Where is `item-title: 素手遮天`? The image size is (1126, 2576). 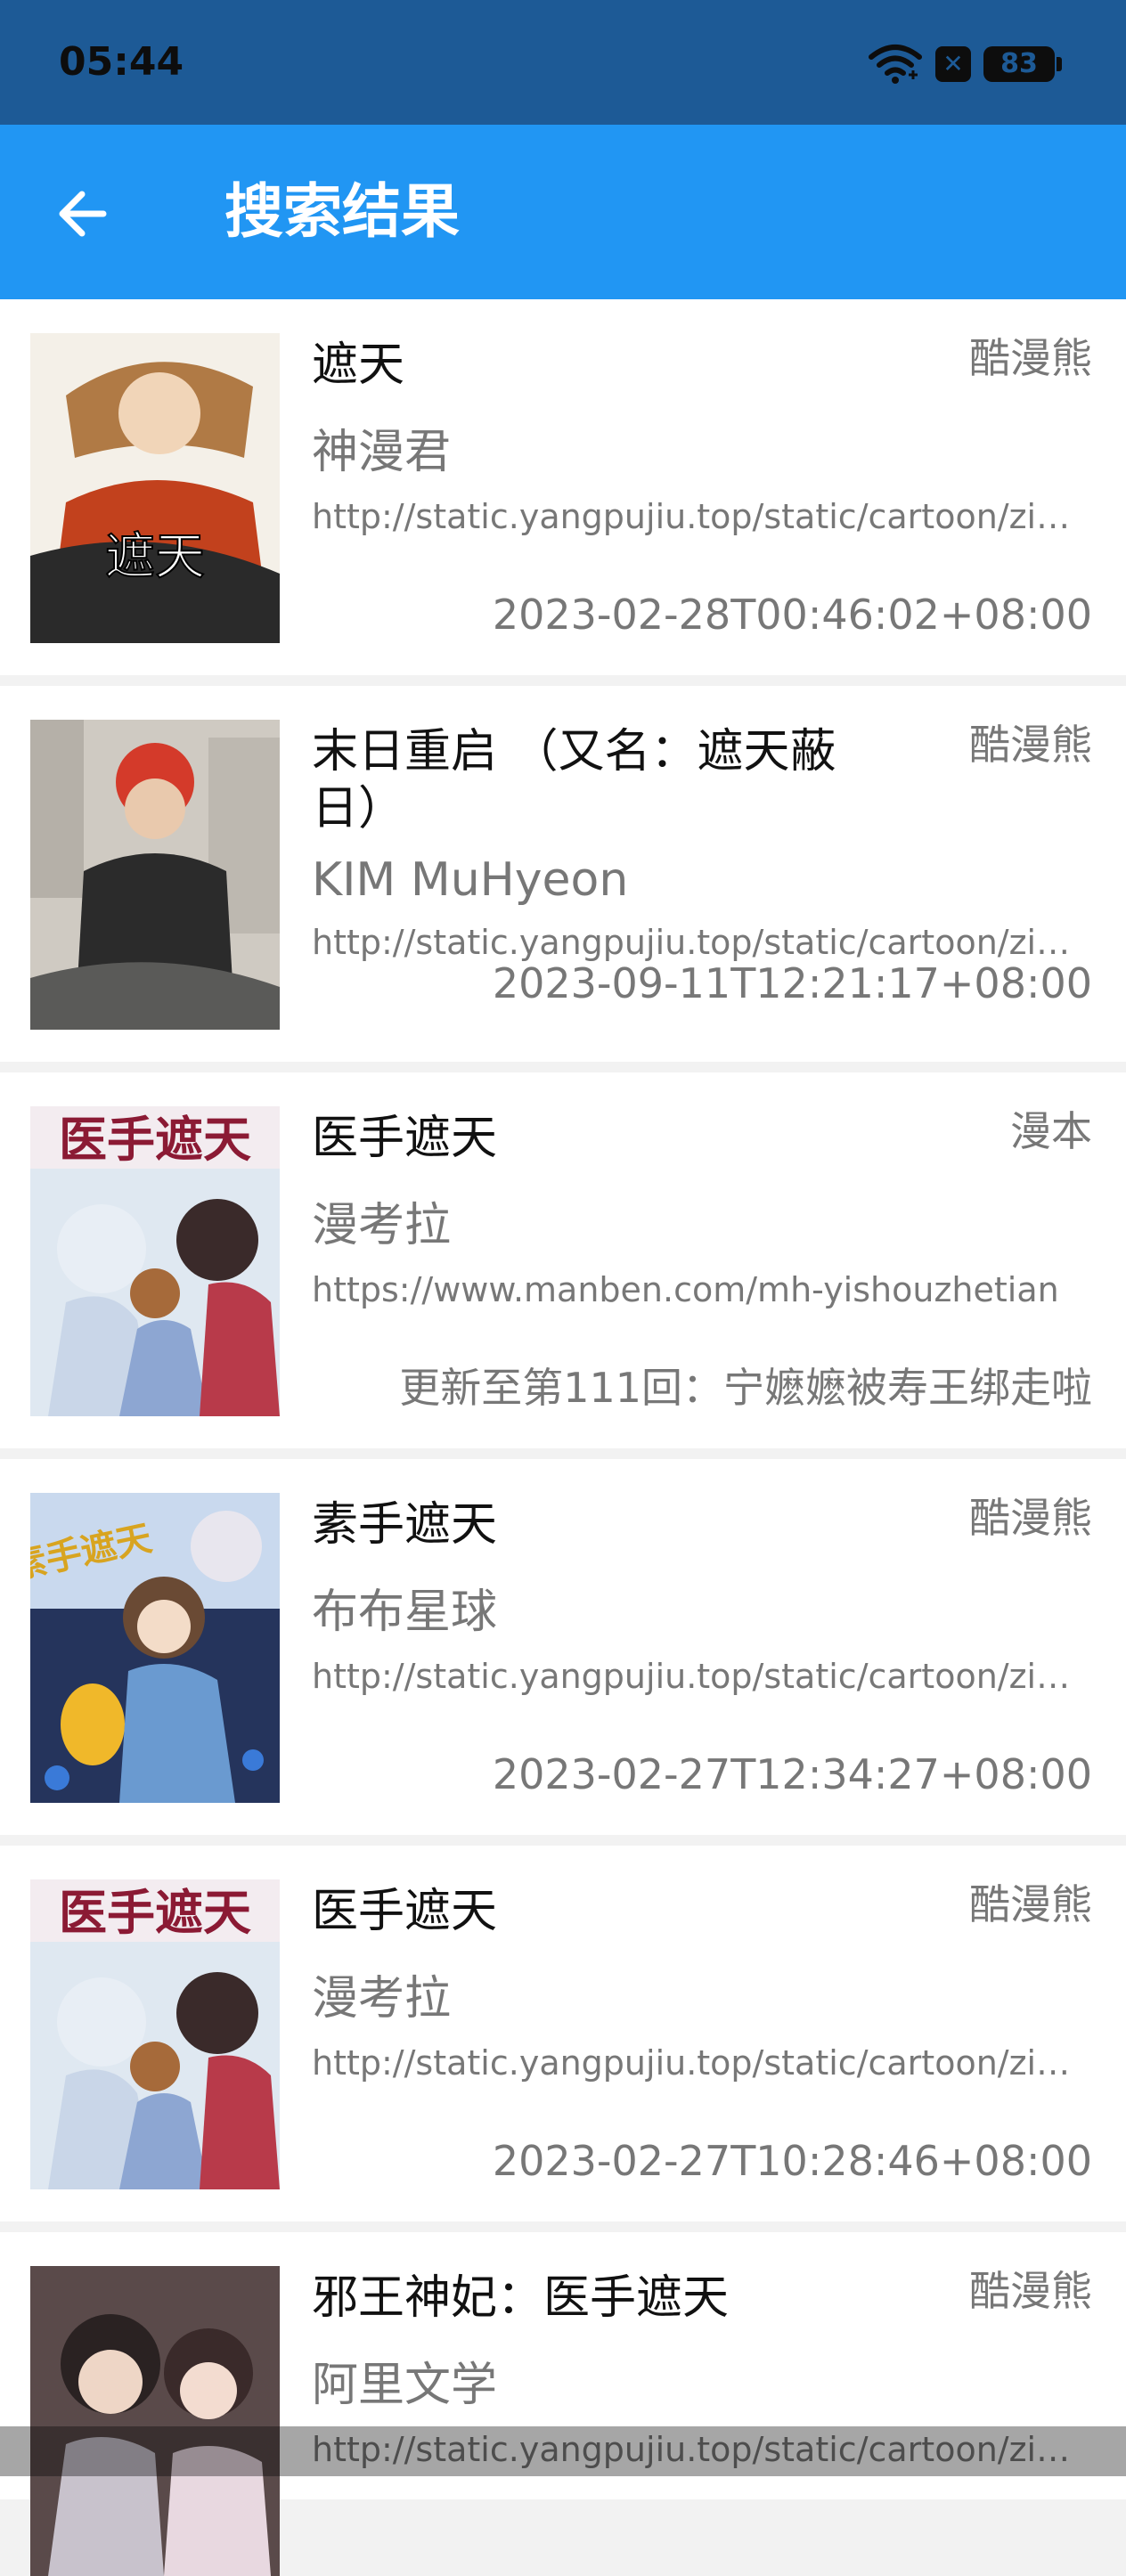
item-title: 素手遮天 is located at coordinates (405, 1525).